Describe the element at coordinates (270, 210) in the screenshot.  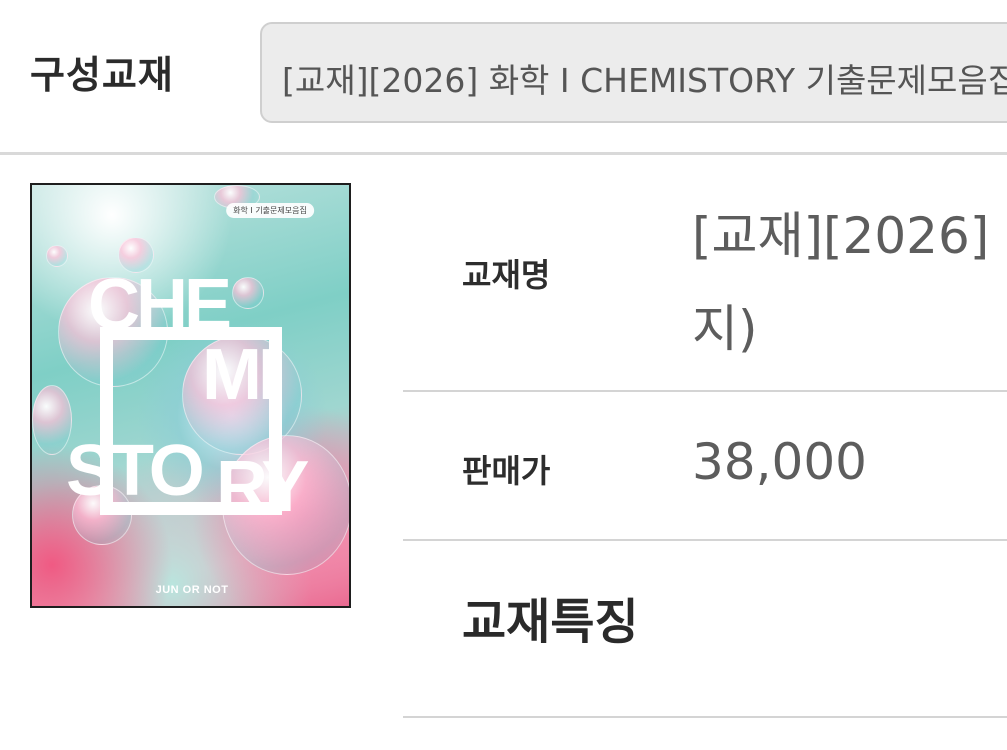
I see `cover-badge: 화학 I 기출문제모음집` at that location.